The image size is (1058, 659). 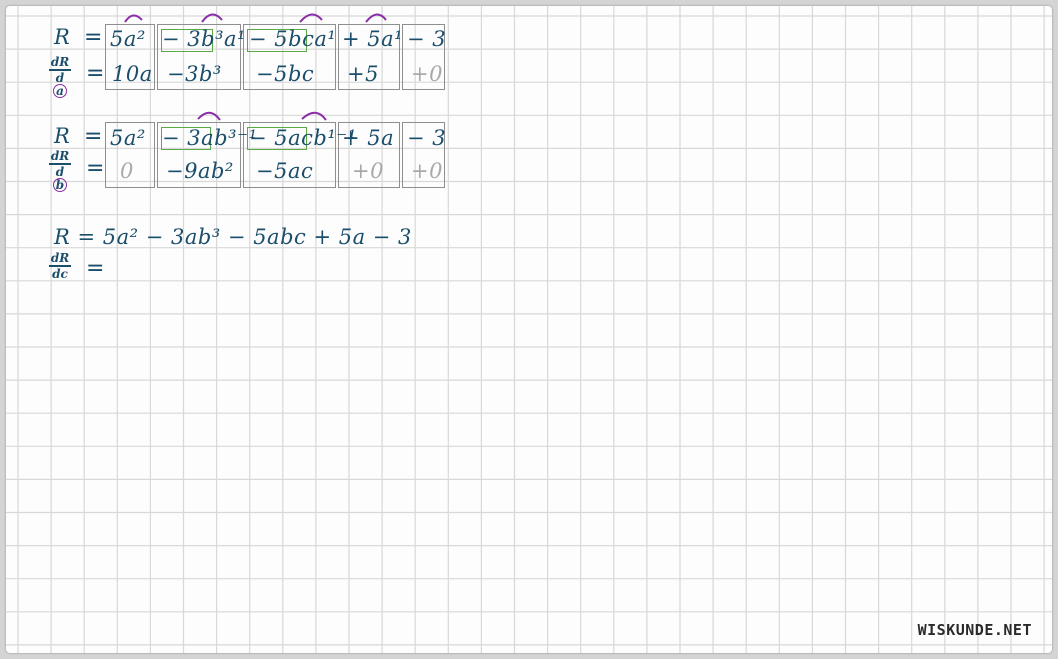 What do you see at coordinates (974, 630) in the screenshot?
I see `brand-logo: WISKUNDE.NET` at bounding box center [974, 630].